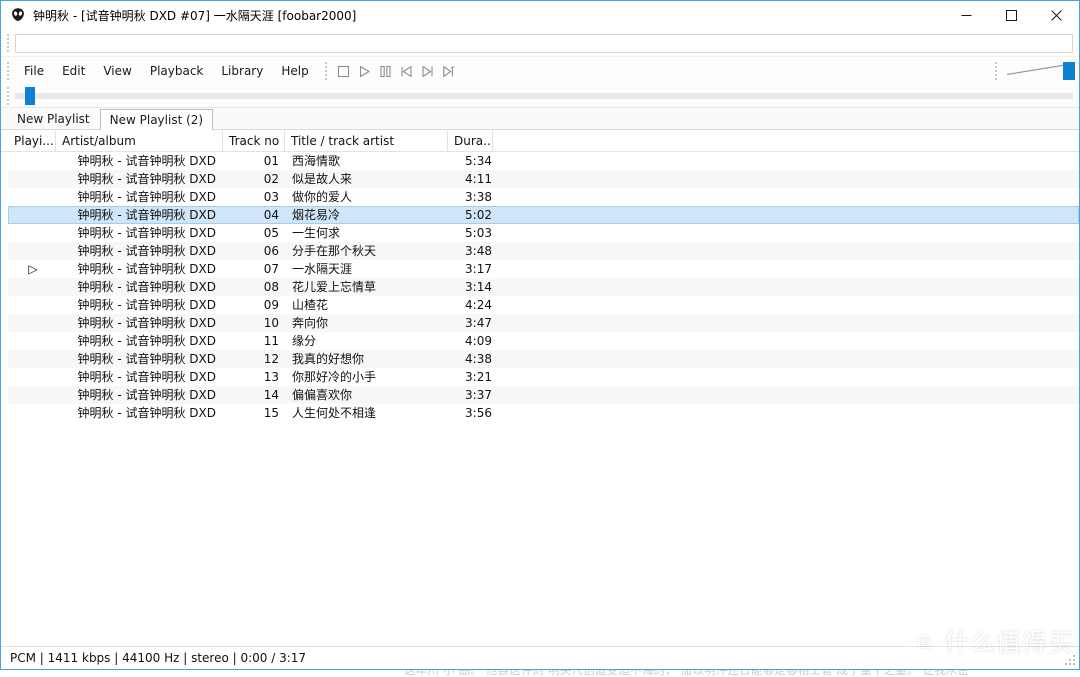 Image resolution: width=1080 pixels, height=677 pixels. I want to click on menu-item-edit: Edit, so click(73, 71).